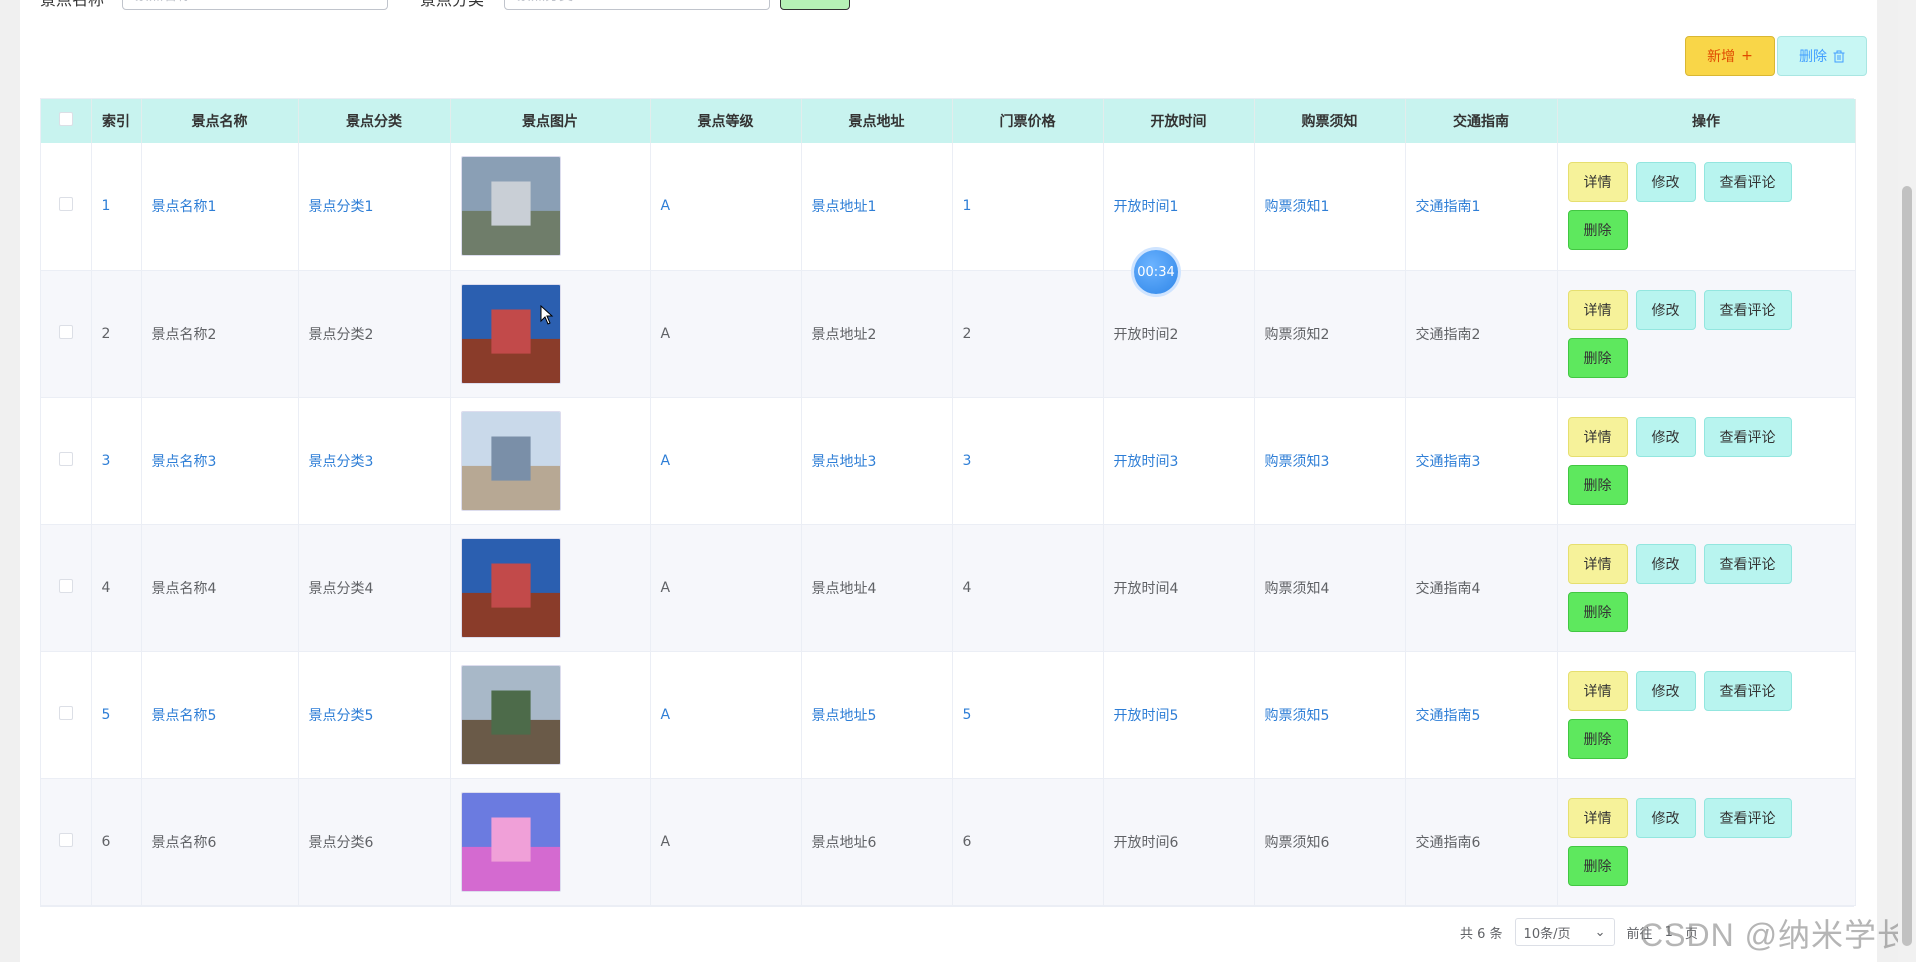 This screenshot has width=1916, height=962. I want to click on cell-index: 2, so click(116, 334).